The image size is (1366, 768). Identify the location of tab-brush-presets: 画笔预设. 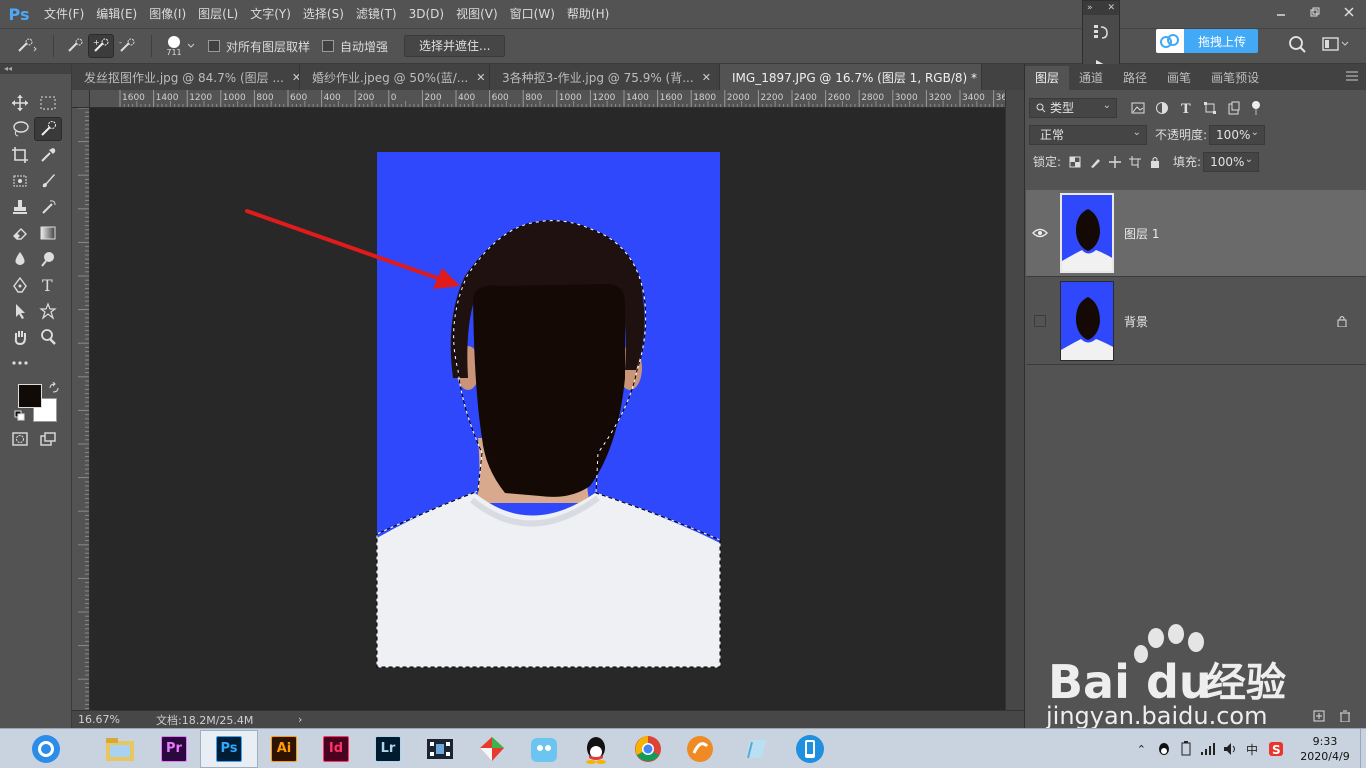
(1235, 78).